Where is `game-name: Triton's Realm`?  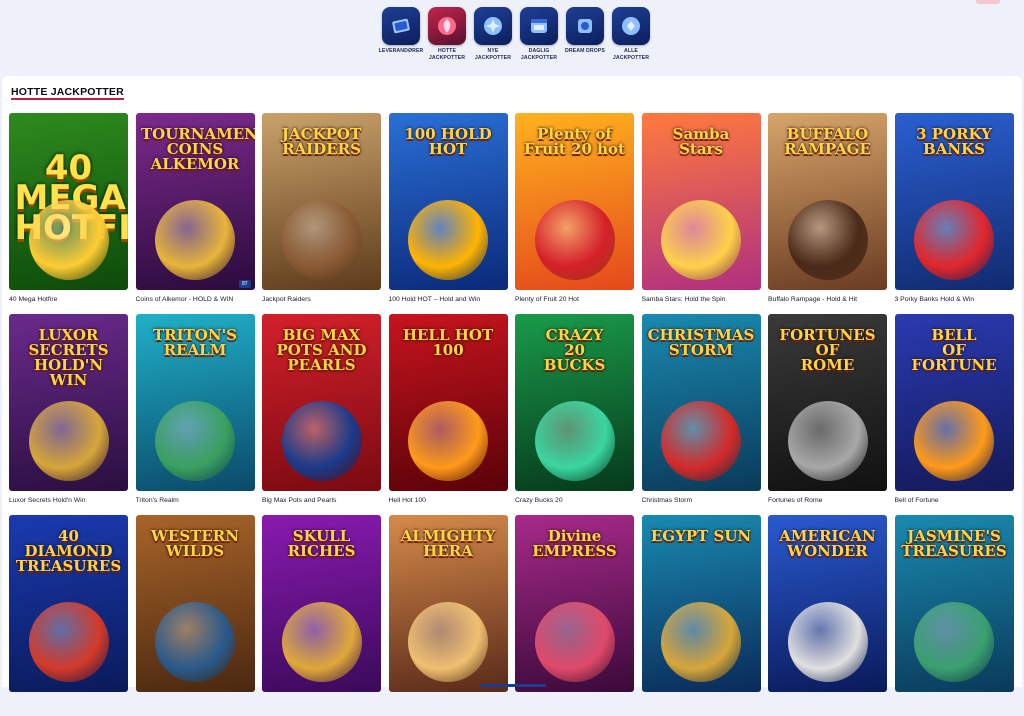
game-name: Triton's Realm is located at coordinates (157, 500).